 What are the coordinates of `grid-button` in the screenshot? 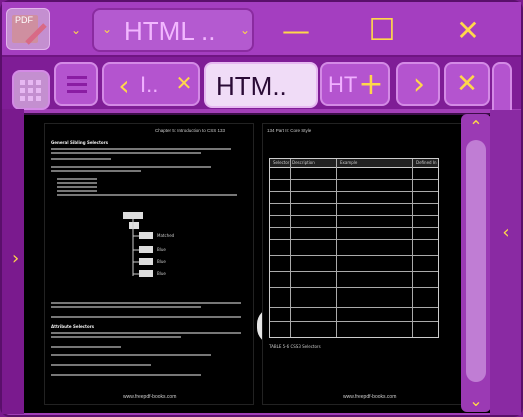 It's located at (31, 90).